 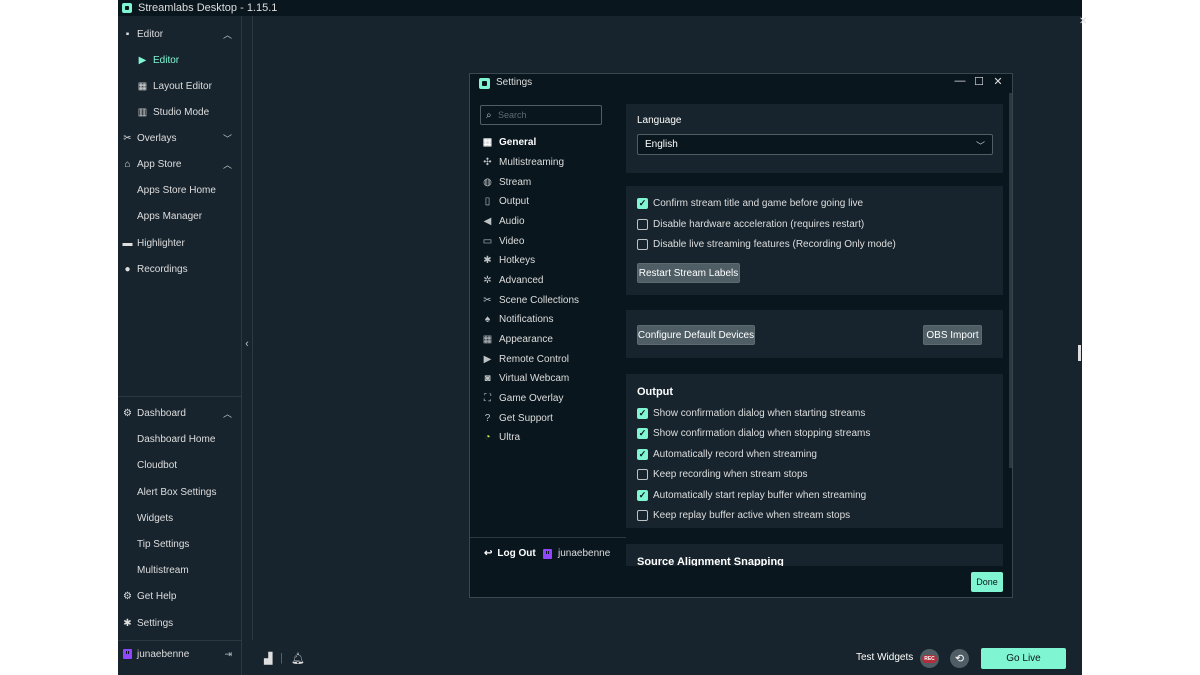 What do you see at coordinates (815, 144) in the screenshot?
I see `language-select: English ﹀` at bounding box center [815, 144].